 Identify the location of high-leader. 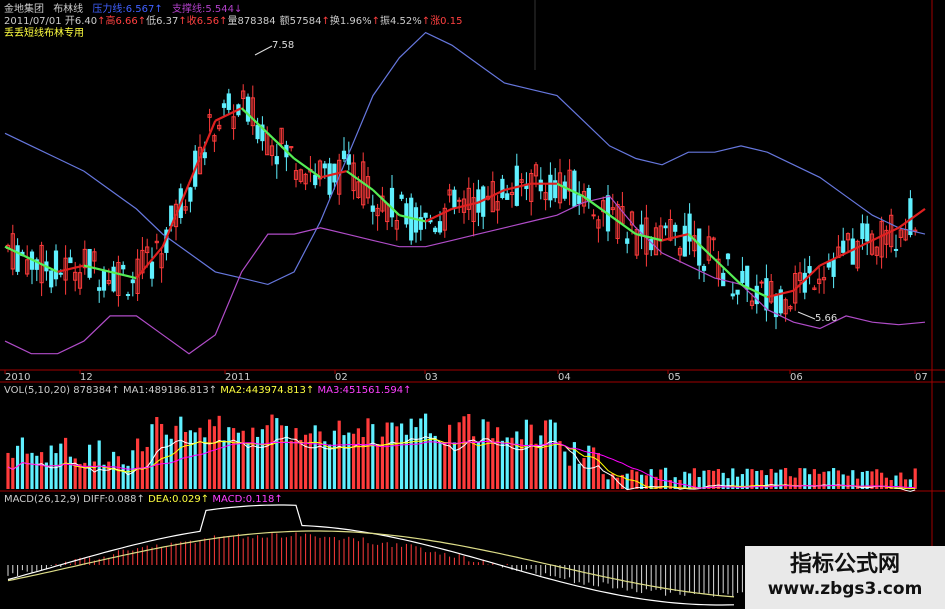
(263, 50).